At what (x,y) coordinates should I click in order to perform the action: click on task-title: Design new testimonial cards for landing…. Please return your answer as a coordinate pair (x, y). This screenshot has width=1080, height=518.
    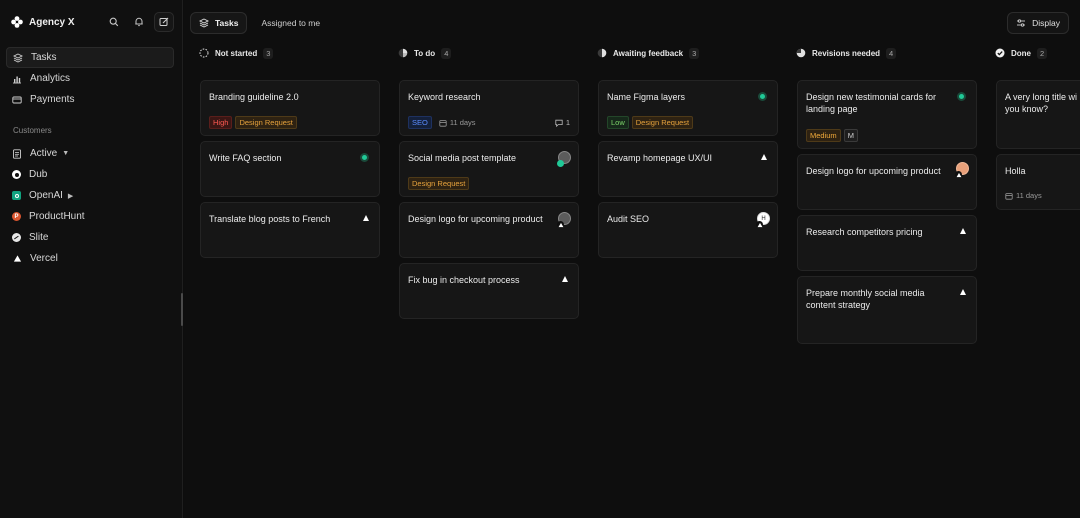
    Looking at the image, I should click on (871, 103).